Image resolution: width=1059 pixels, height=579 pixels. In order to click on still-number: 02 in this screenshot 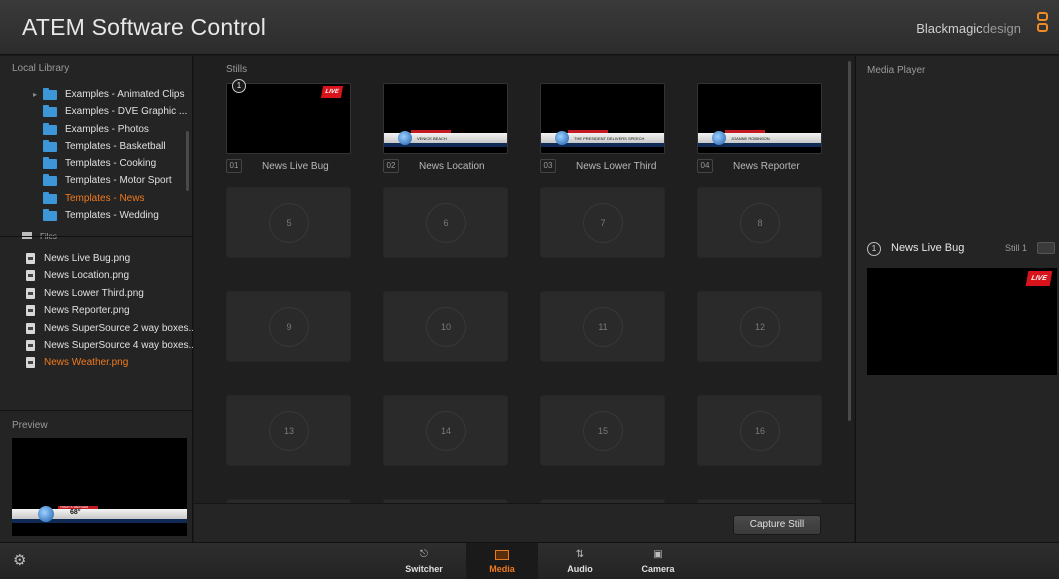, I will do `click(391, 166)`.